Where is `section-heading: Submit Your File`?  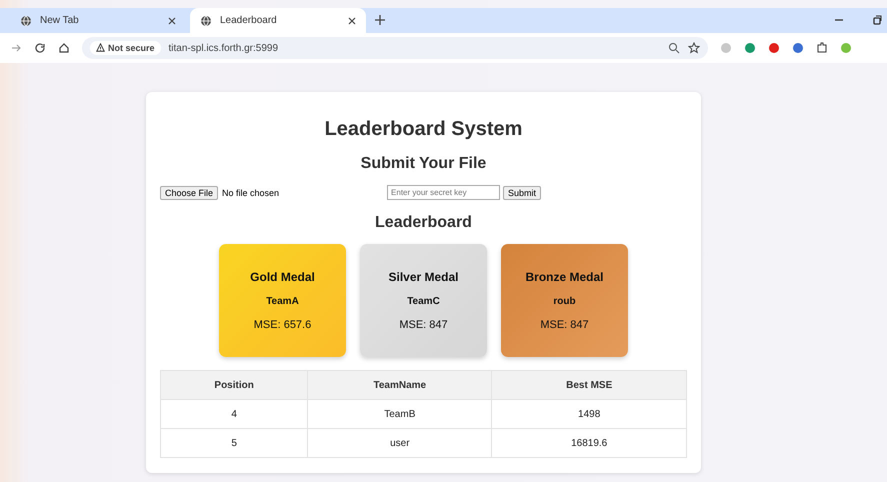 section-heading: Submit Your File is located at coordinates (423, 164).